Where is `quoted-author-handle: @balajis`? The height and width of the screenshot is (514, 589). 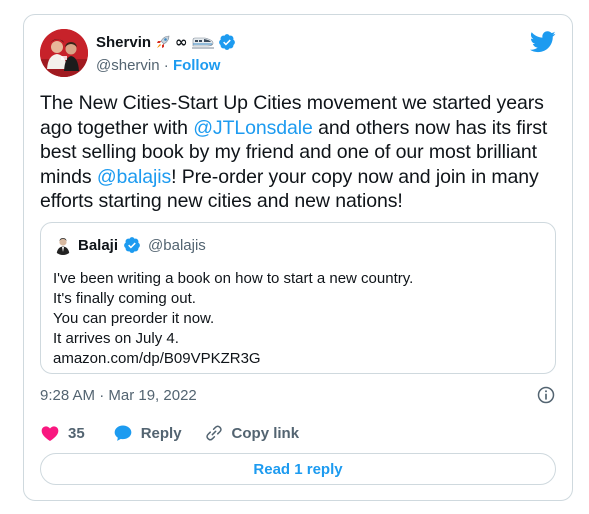 quoted-author-handle: @balajis is located at coordinates (177, 245).